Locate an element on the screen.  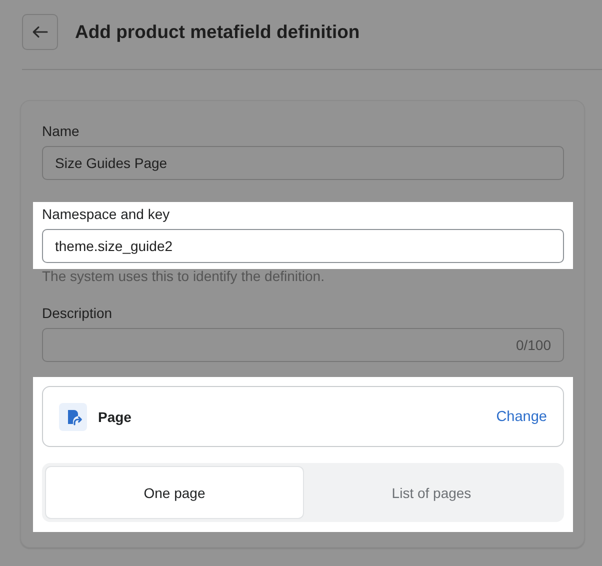
change-link: Change is located at coordinates (521, 416).